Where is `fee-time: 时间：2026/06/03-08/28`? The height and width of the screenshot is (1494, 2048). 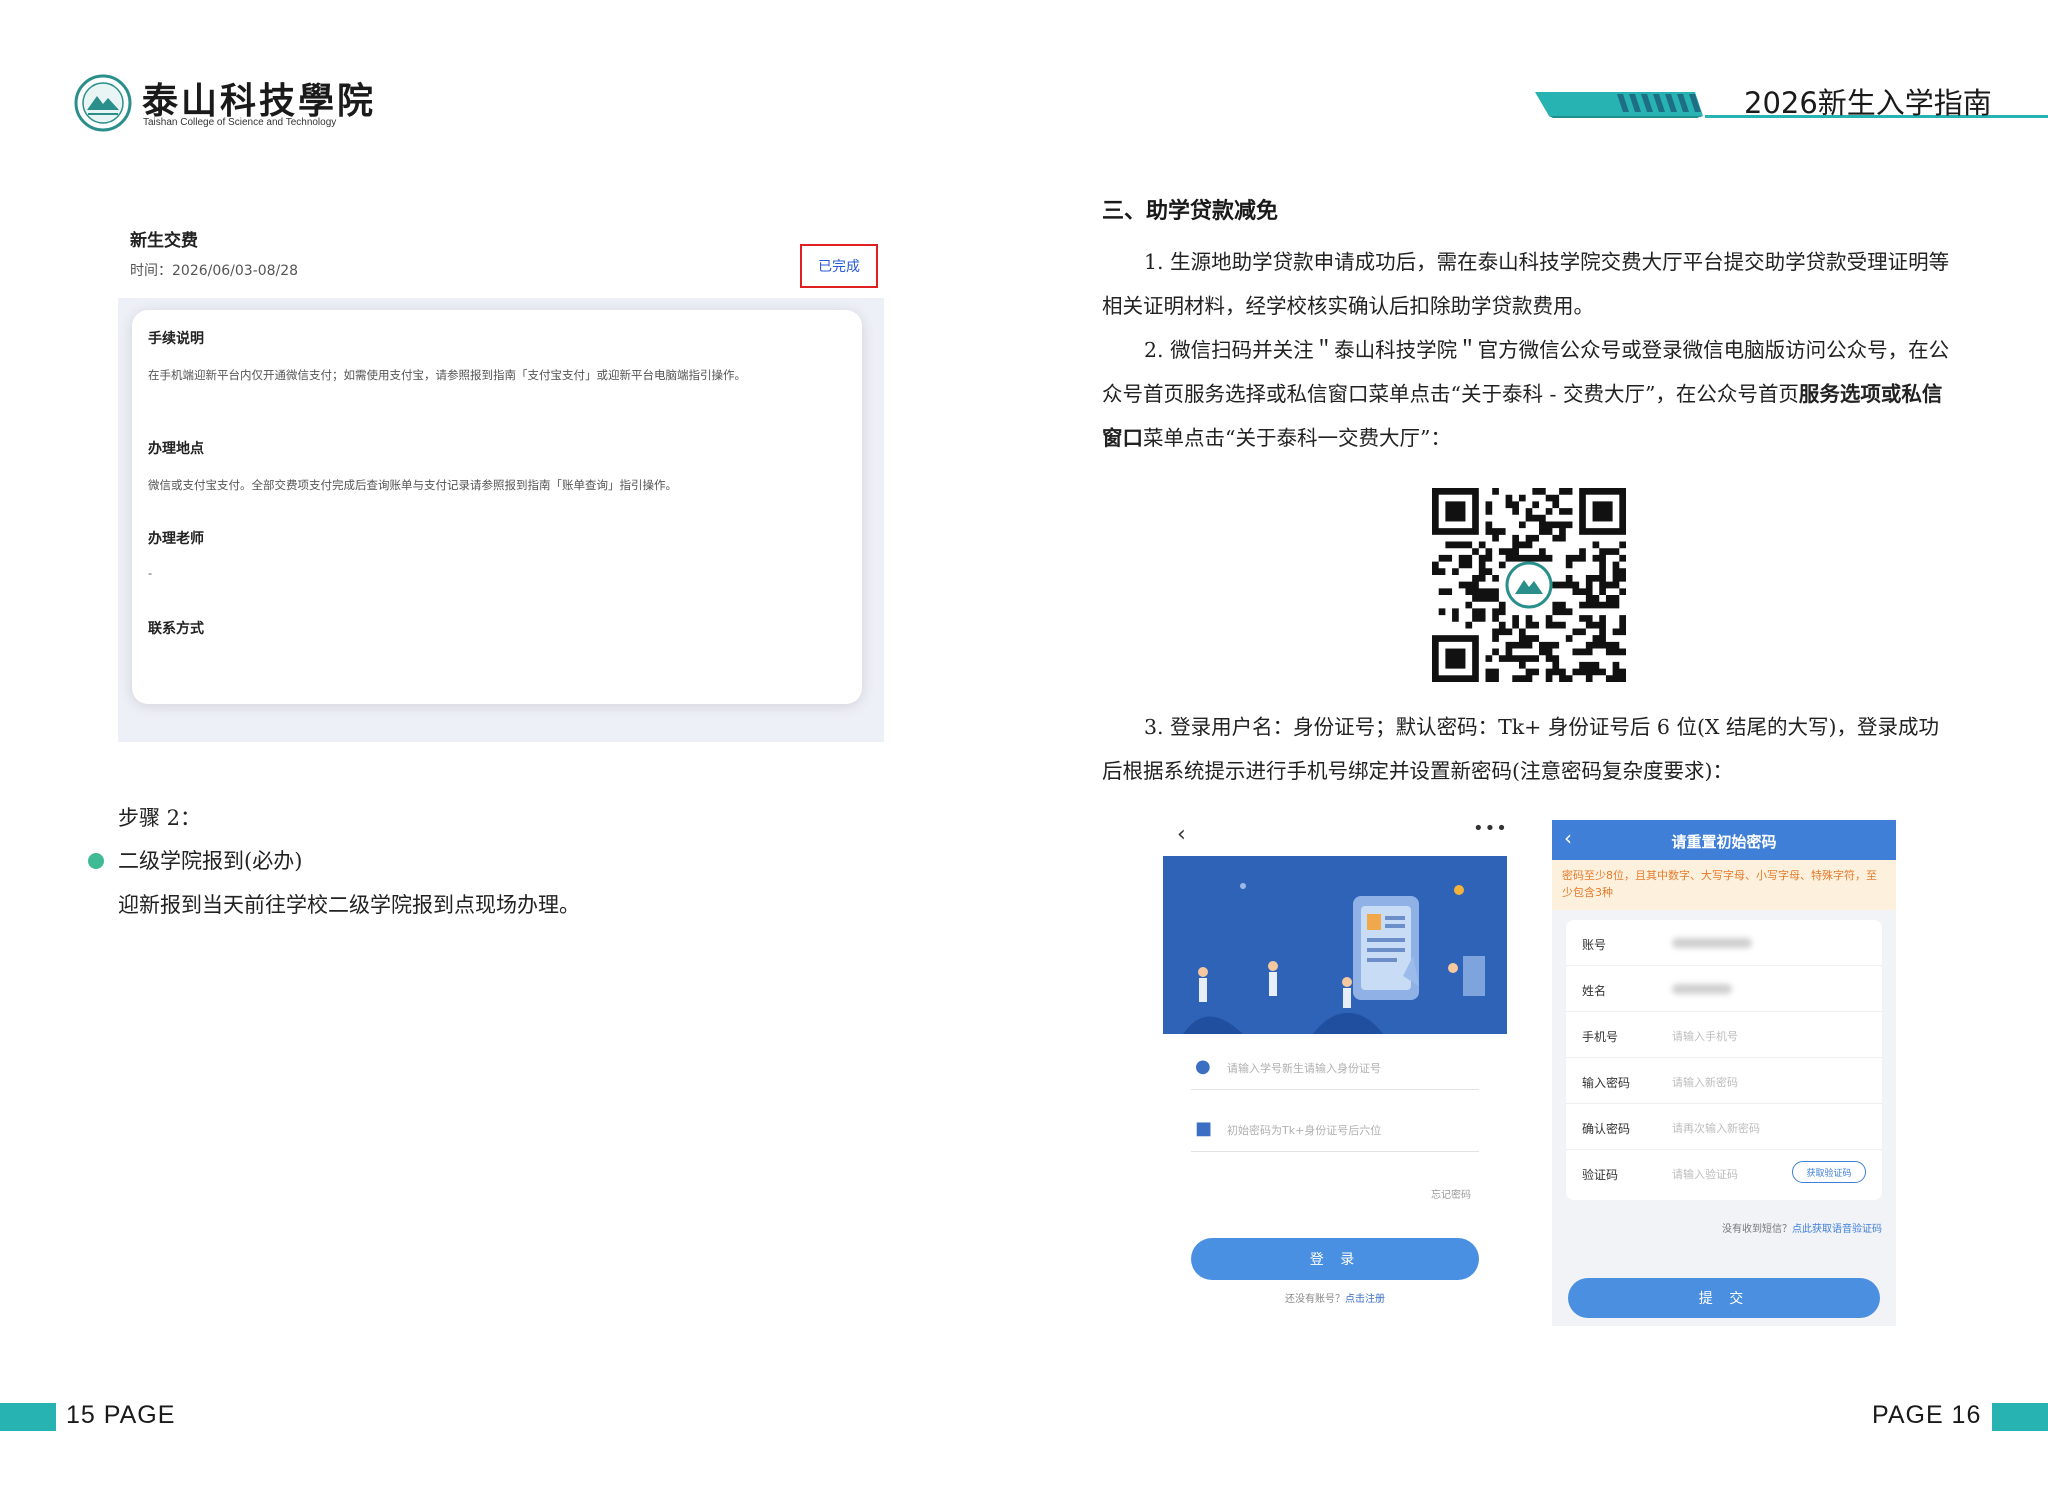
fee-time: 时间：2026/06/03-08/28 is located at coordinates (214, 271).